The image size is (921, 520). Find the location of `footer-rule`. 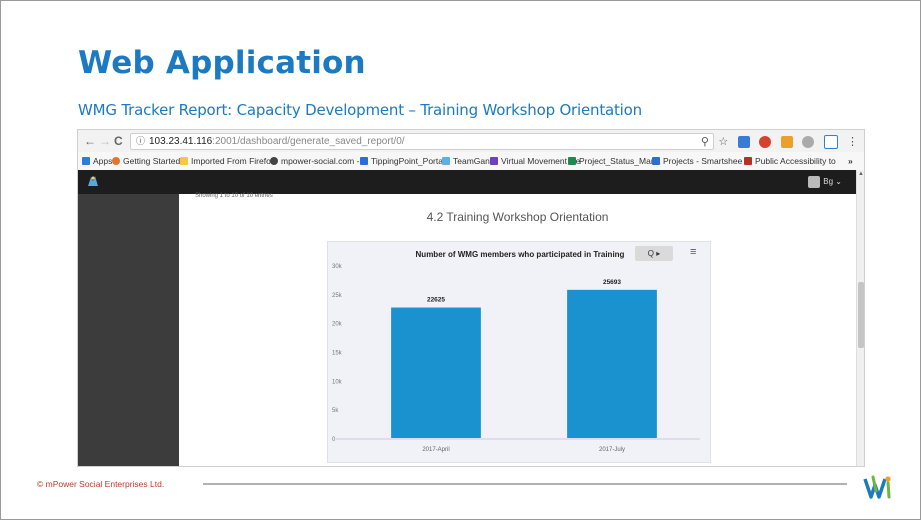

footer-rule is located at coordinates (525, 484).